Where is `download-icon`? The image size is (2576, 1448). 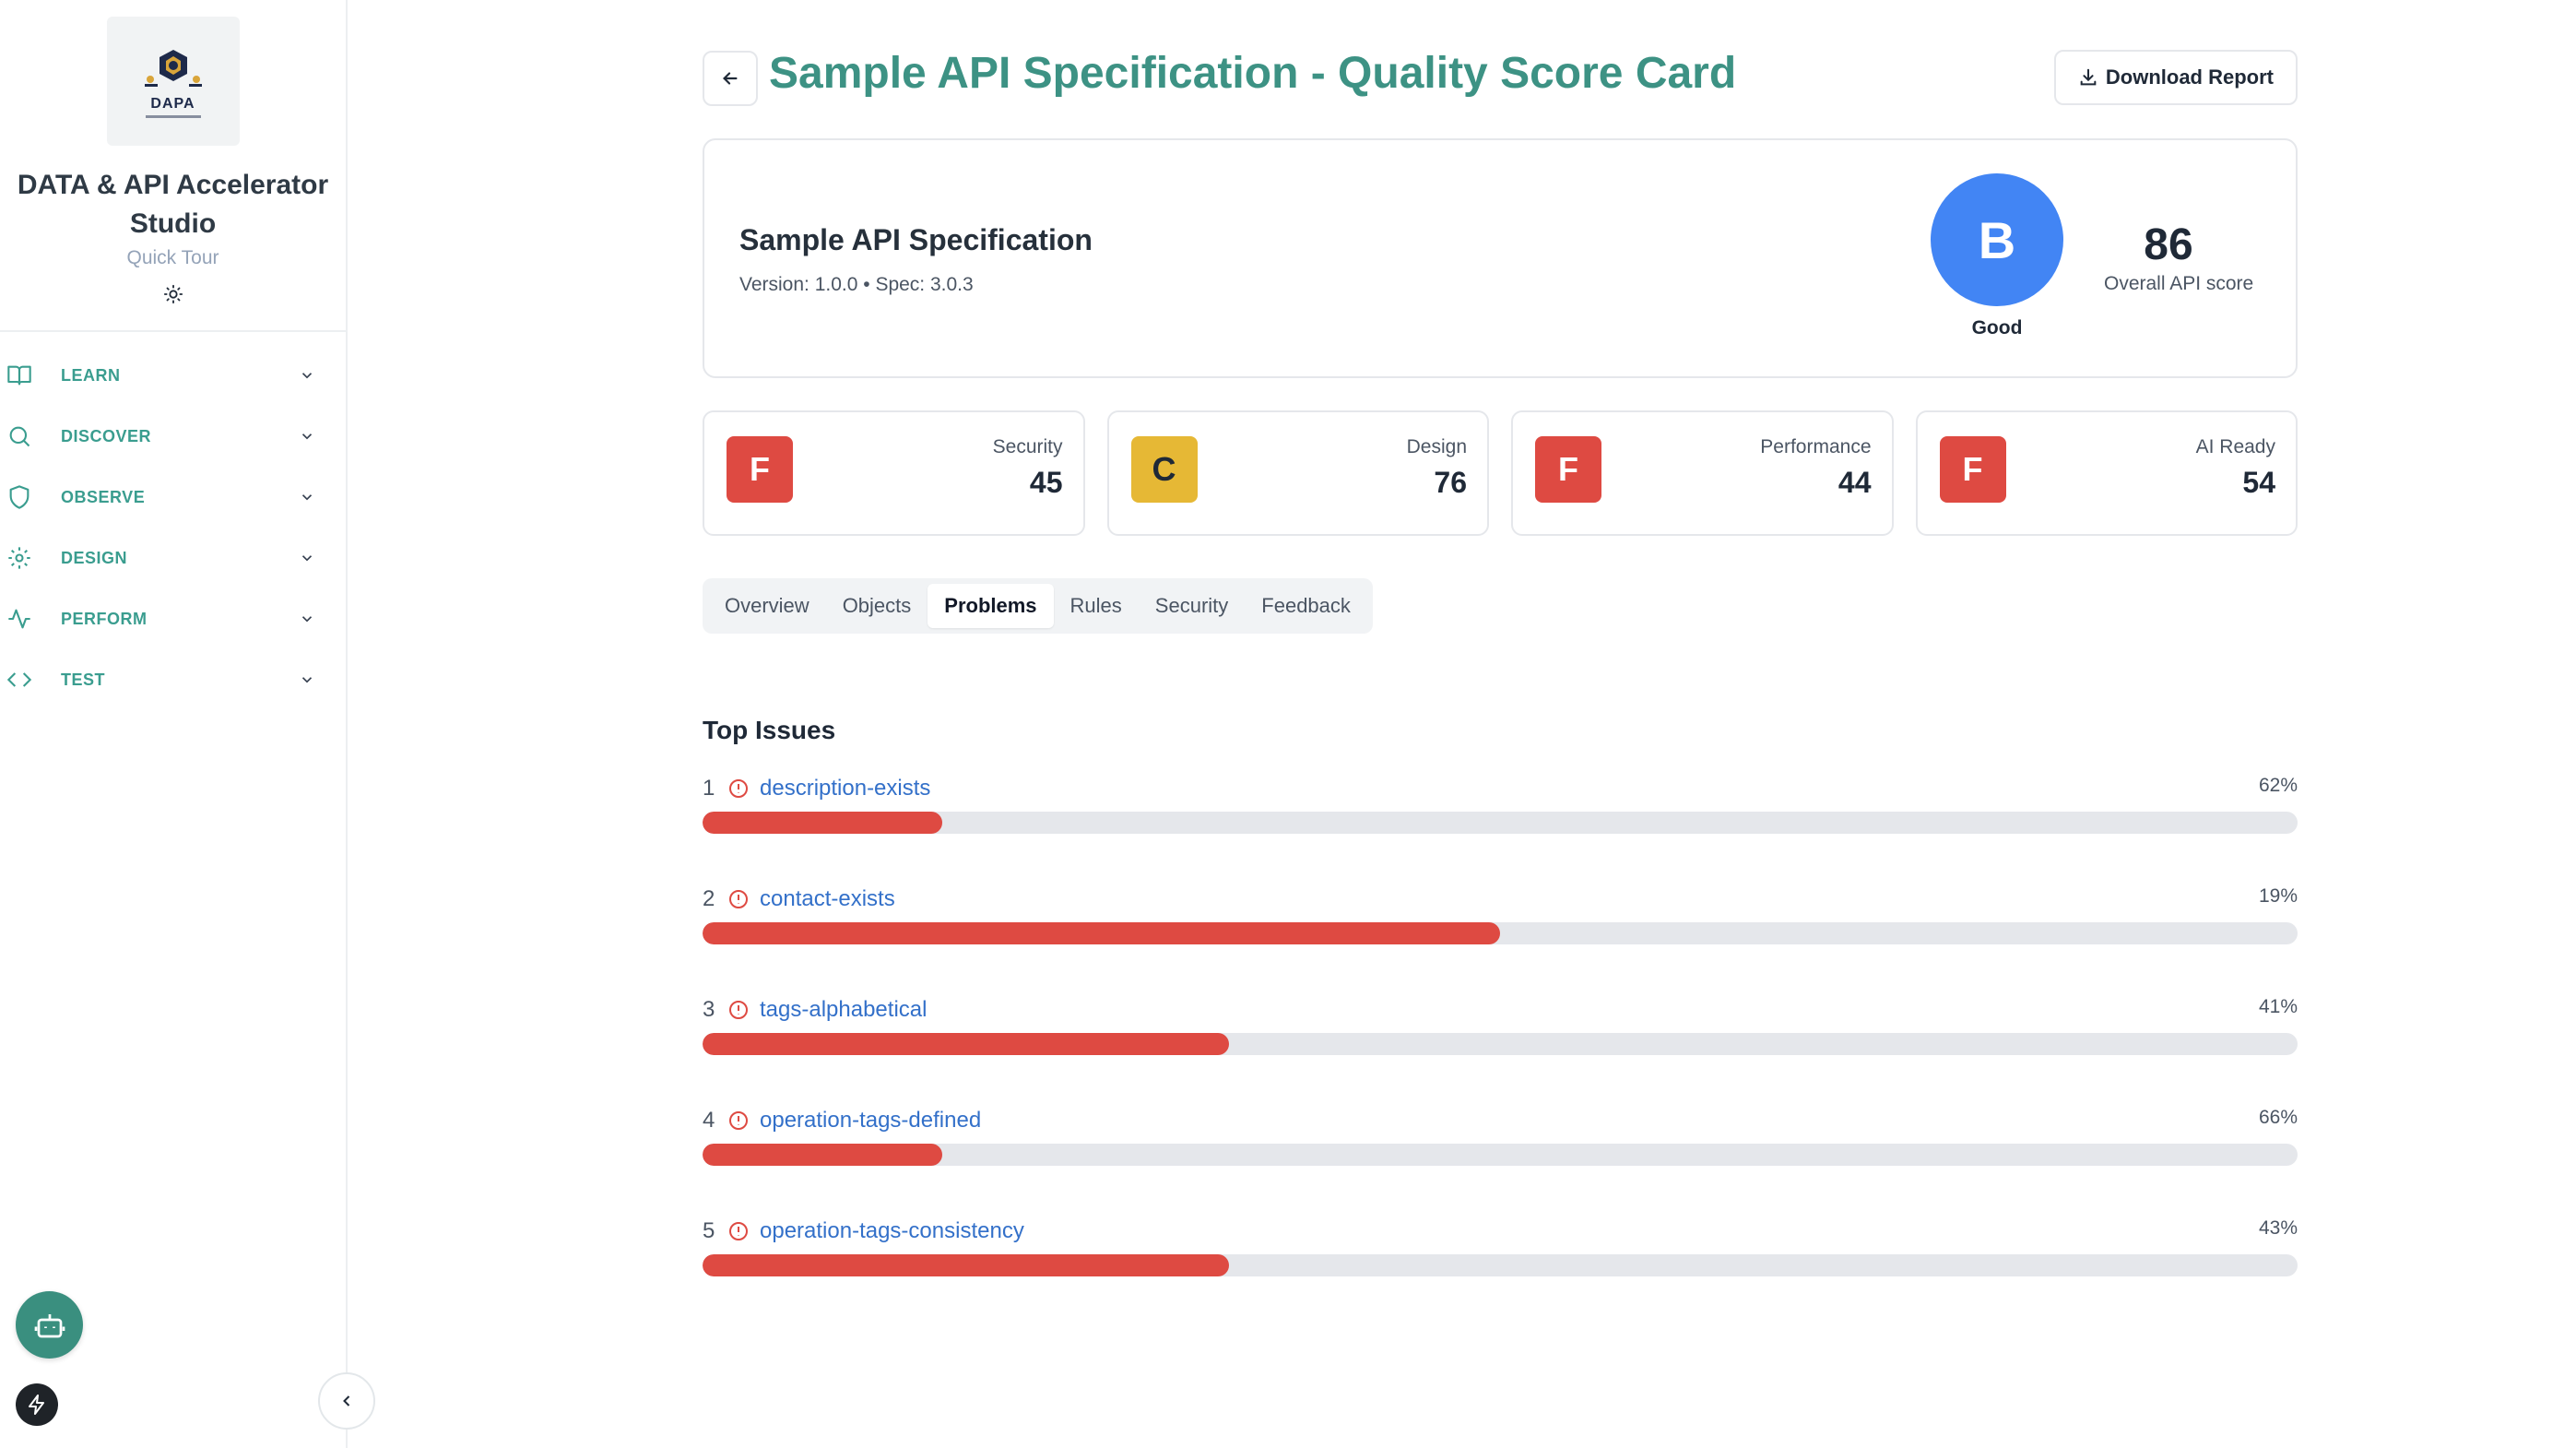
download-icon is located at coordinates (2088, 77).